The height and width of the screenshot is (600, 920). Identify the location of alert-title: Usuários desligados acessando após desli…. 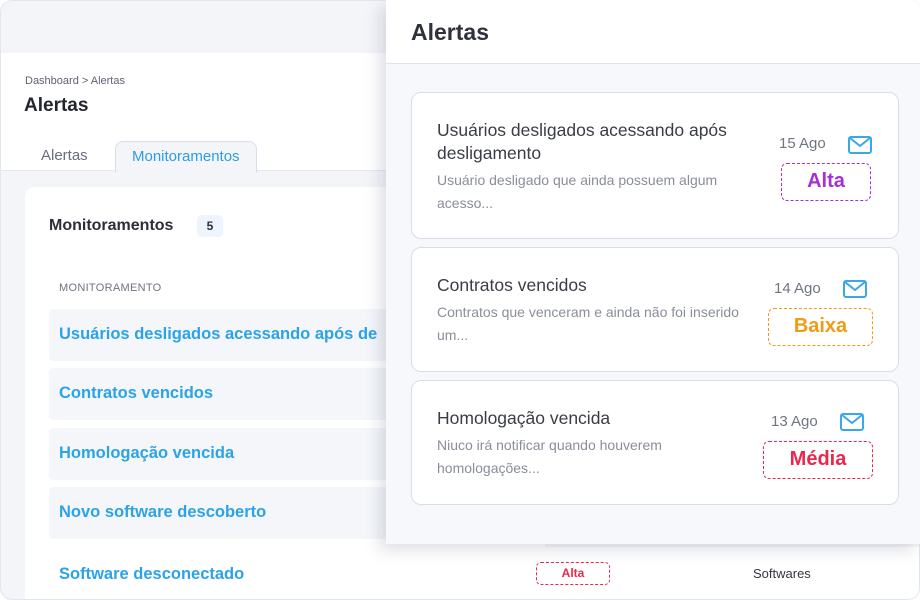
(582, 141).